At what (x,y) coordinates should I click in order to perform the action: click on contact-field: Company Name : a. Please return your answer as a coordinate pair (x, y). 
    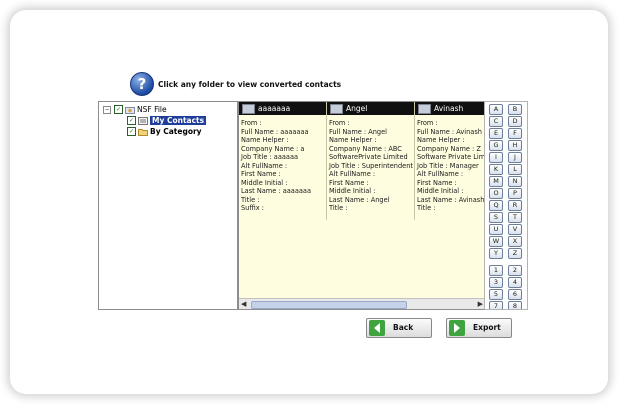
    Looking at the image, I should click on (273, 148).